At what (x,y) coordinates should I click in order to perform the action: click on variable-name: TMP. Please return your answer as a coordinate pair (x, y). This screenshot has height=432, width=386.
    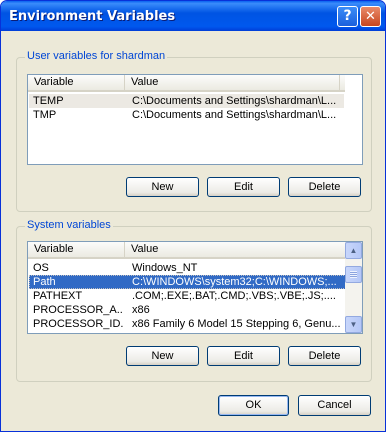
    Looking at the image, I should click on (45, 115).